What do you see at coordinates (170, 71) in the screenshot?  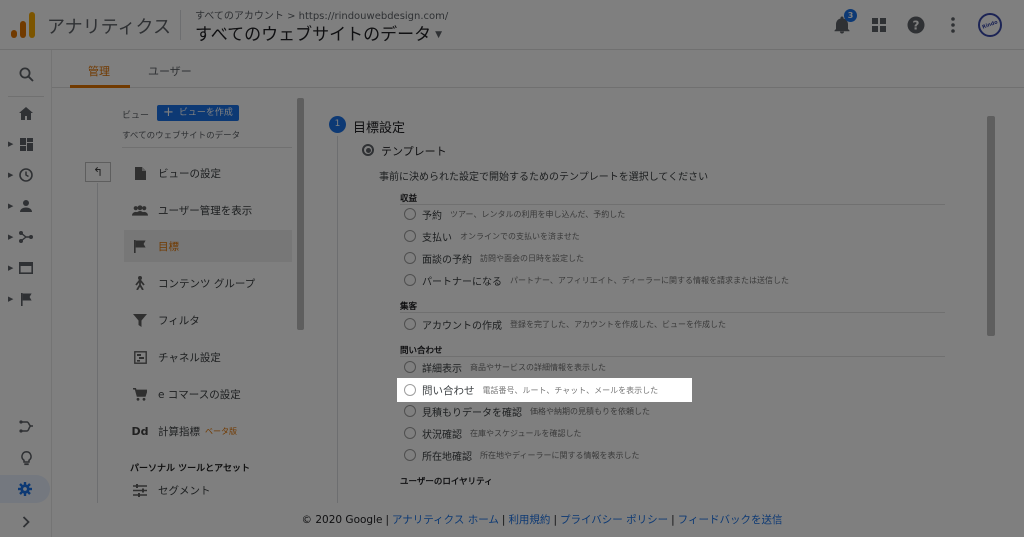 I see `tab-user: ユーザー` at bounding box center [170, 71].